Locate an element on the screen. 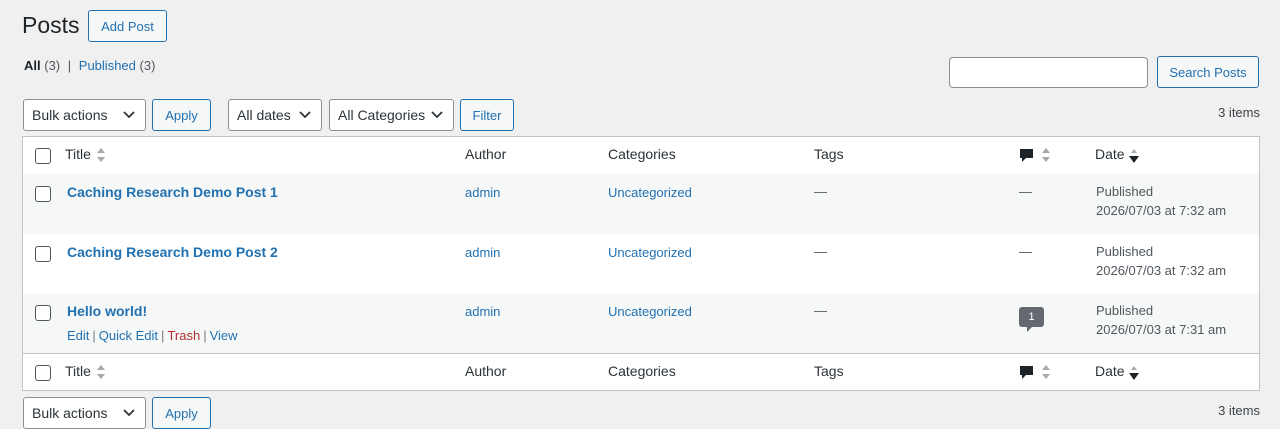 This screenshot has height=429, width=1280. post-status-views: All (3) | Published (3) is located at coordinates (89, 66).